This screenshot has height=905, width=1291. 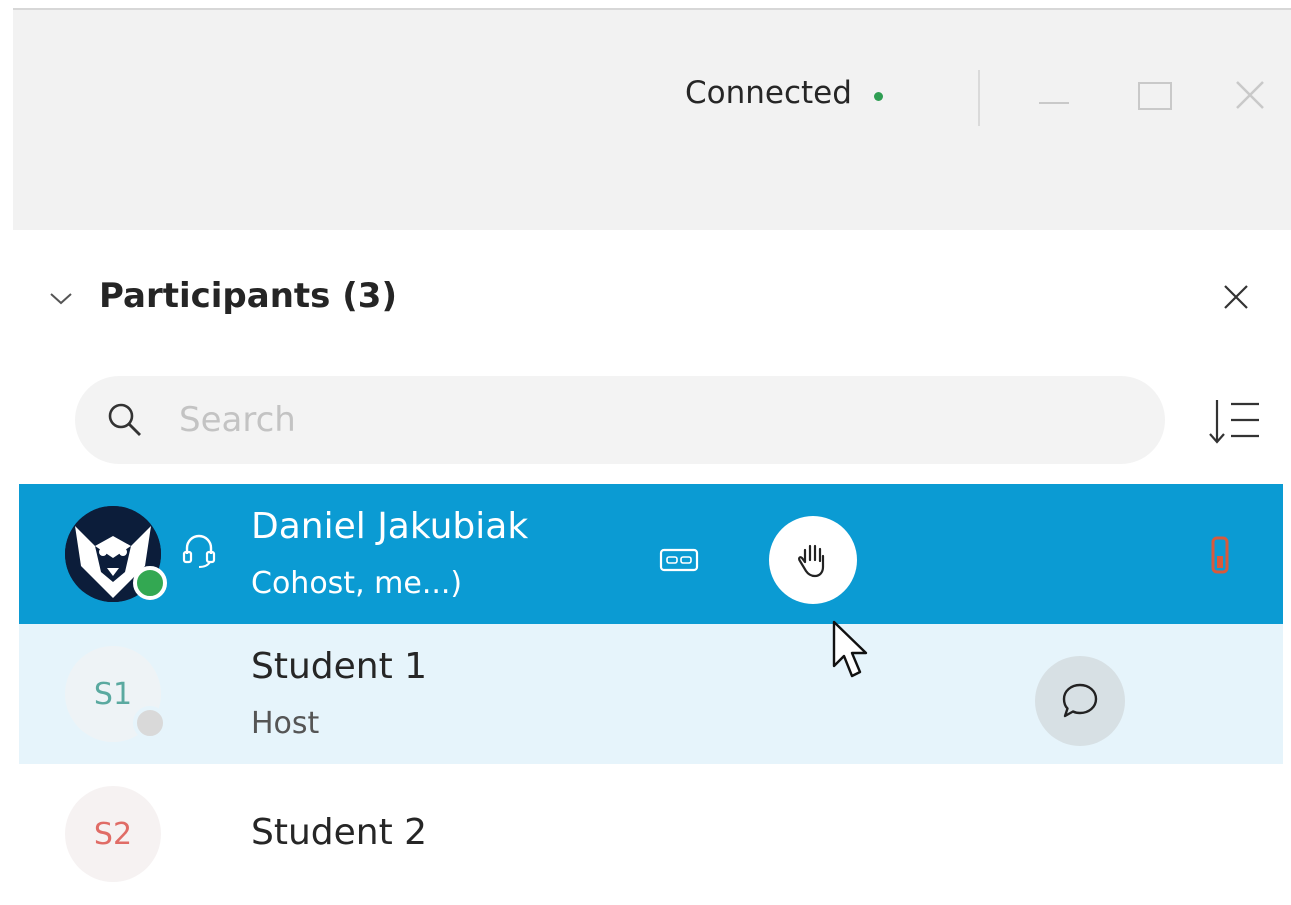 I want to click on chevron-down-icon, so click(x=61, y=299).